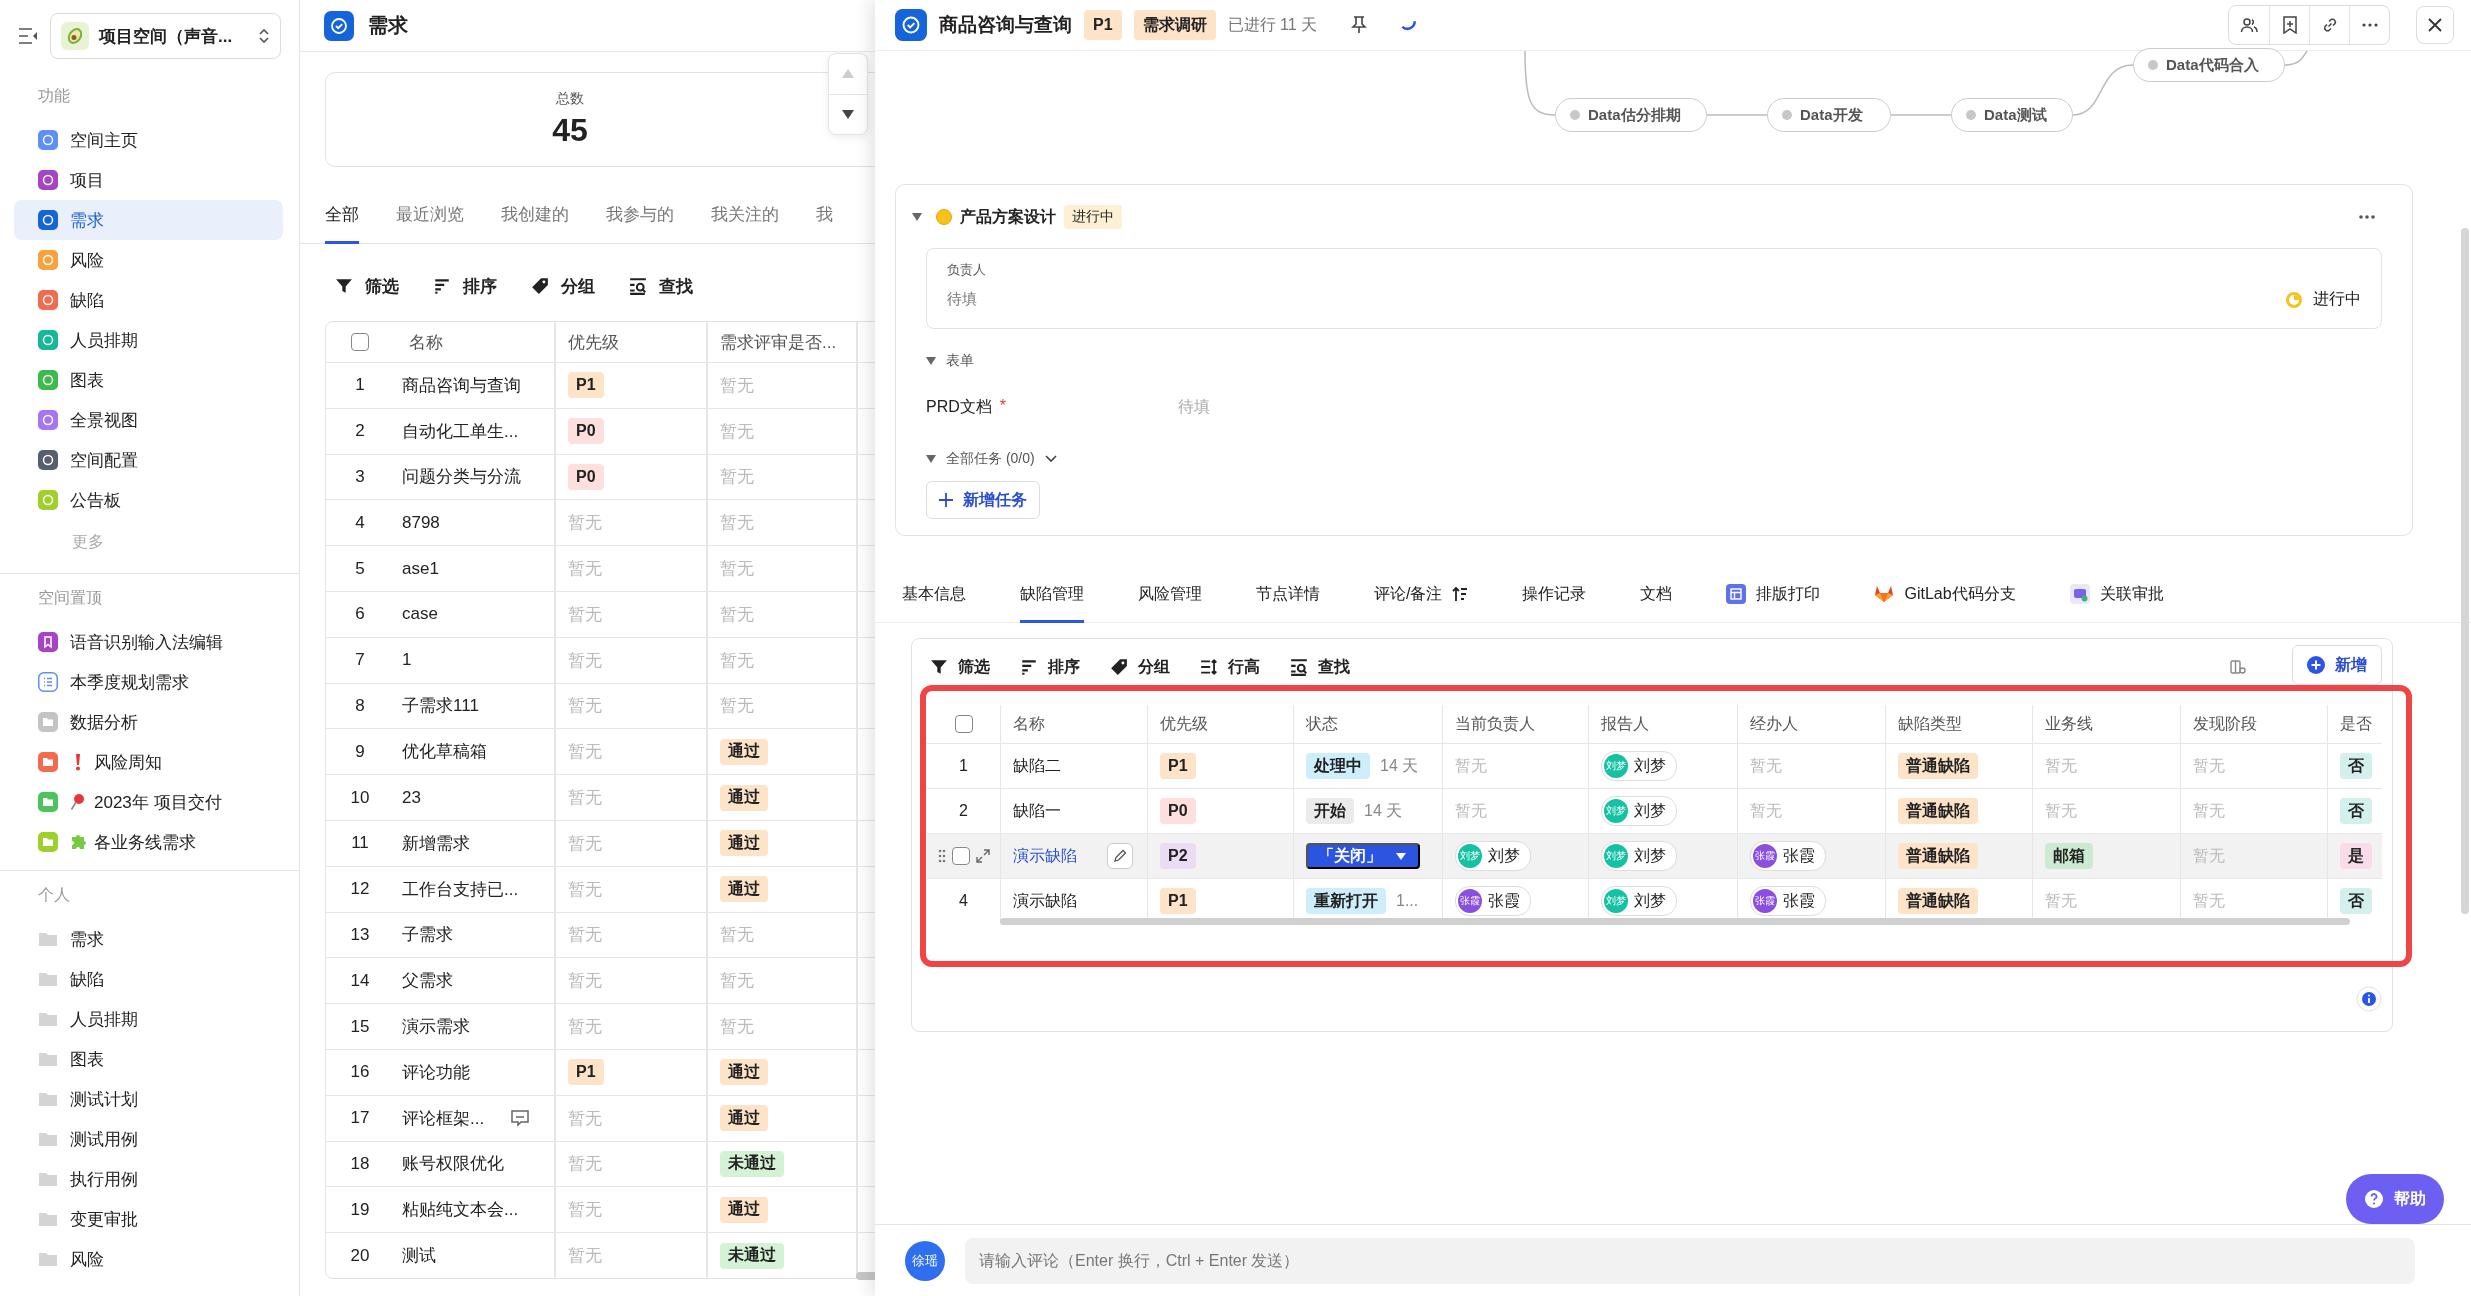 This screenshot has height=1296, width=2471. I want to click on edit-button, so click(1120, 856).